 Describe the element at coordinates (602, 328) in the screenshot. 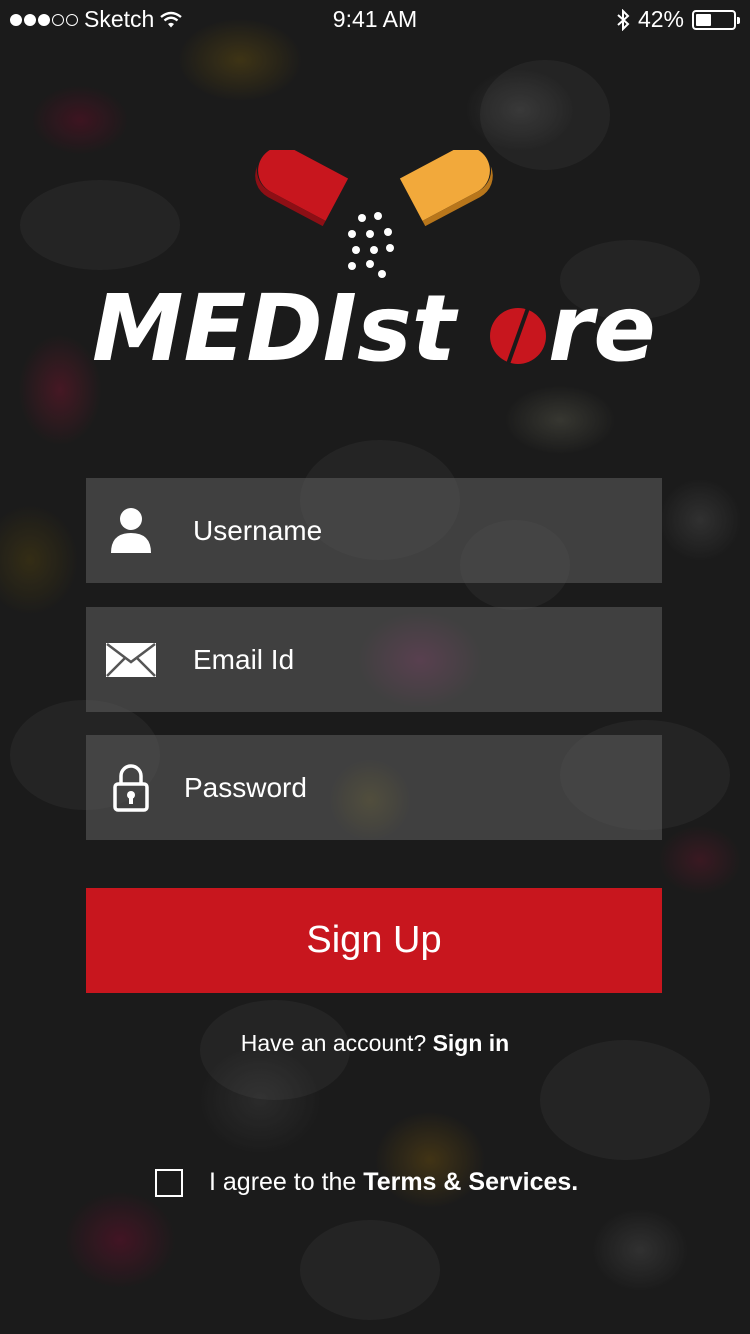

I see `logo-text-end: re` at that location.